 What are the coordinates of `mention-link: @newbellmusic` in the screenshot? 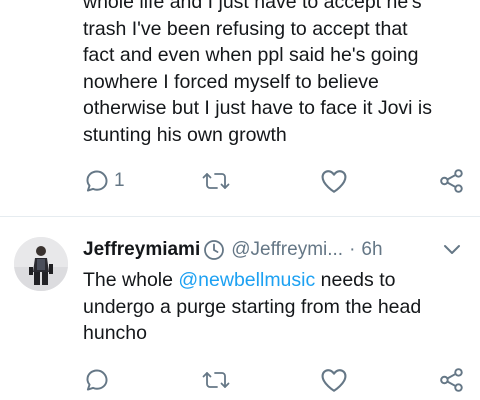 It's located at (246, 280).